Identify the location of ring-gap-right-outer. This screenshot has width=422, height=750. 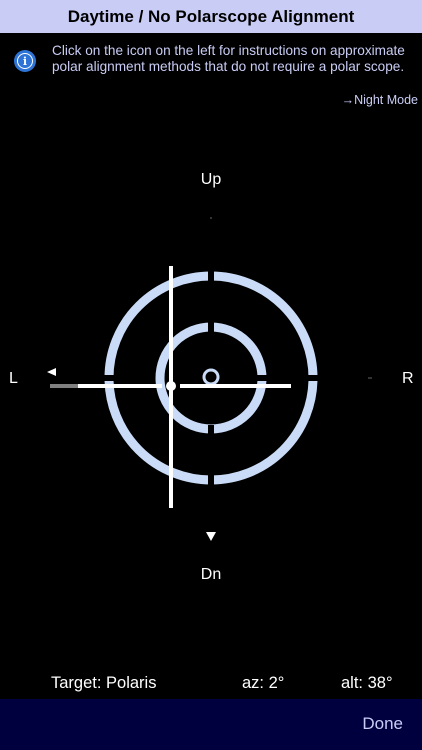
(315, 378).